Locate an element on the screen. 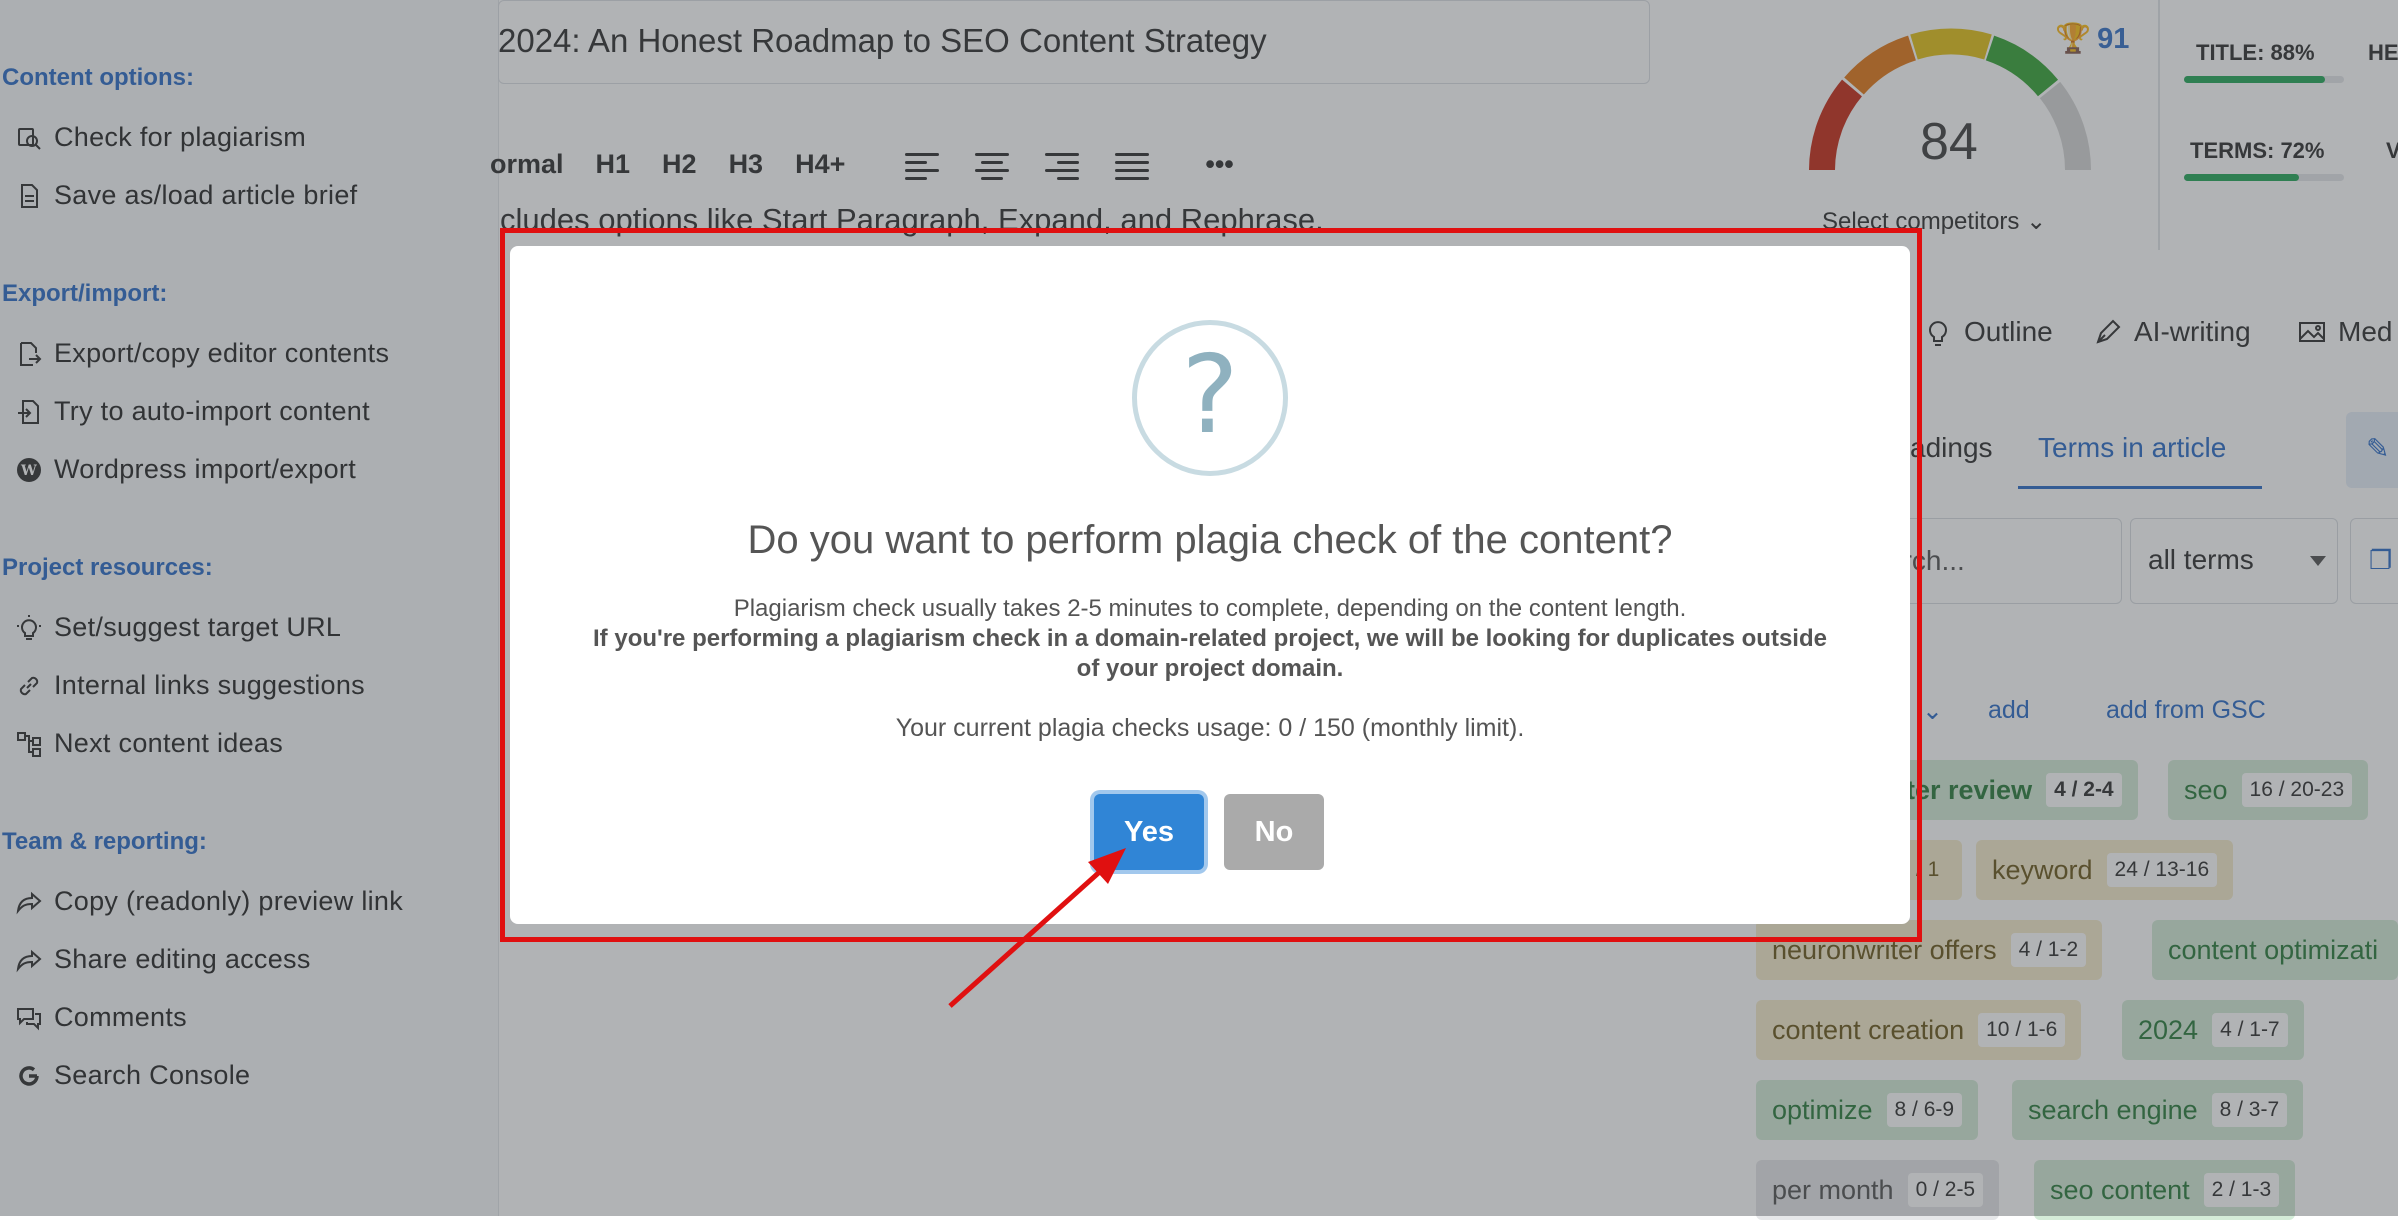 This screenshot has width=2398, height=1220. yes-button: Yes is located at coordinates (1149, 832).